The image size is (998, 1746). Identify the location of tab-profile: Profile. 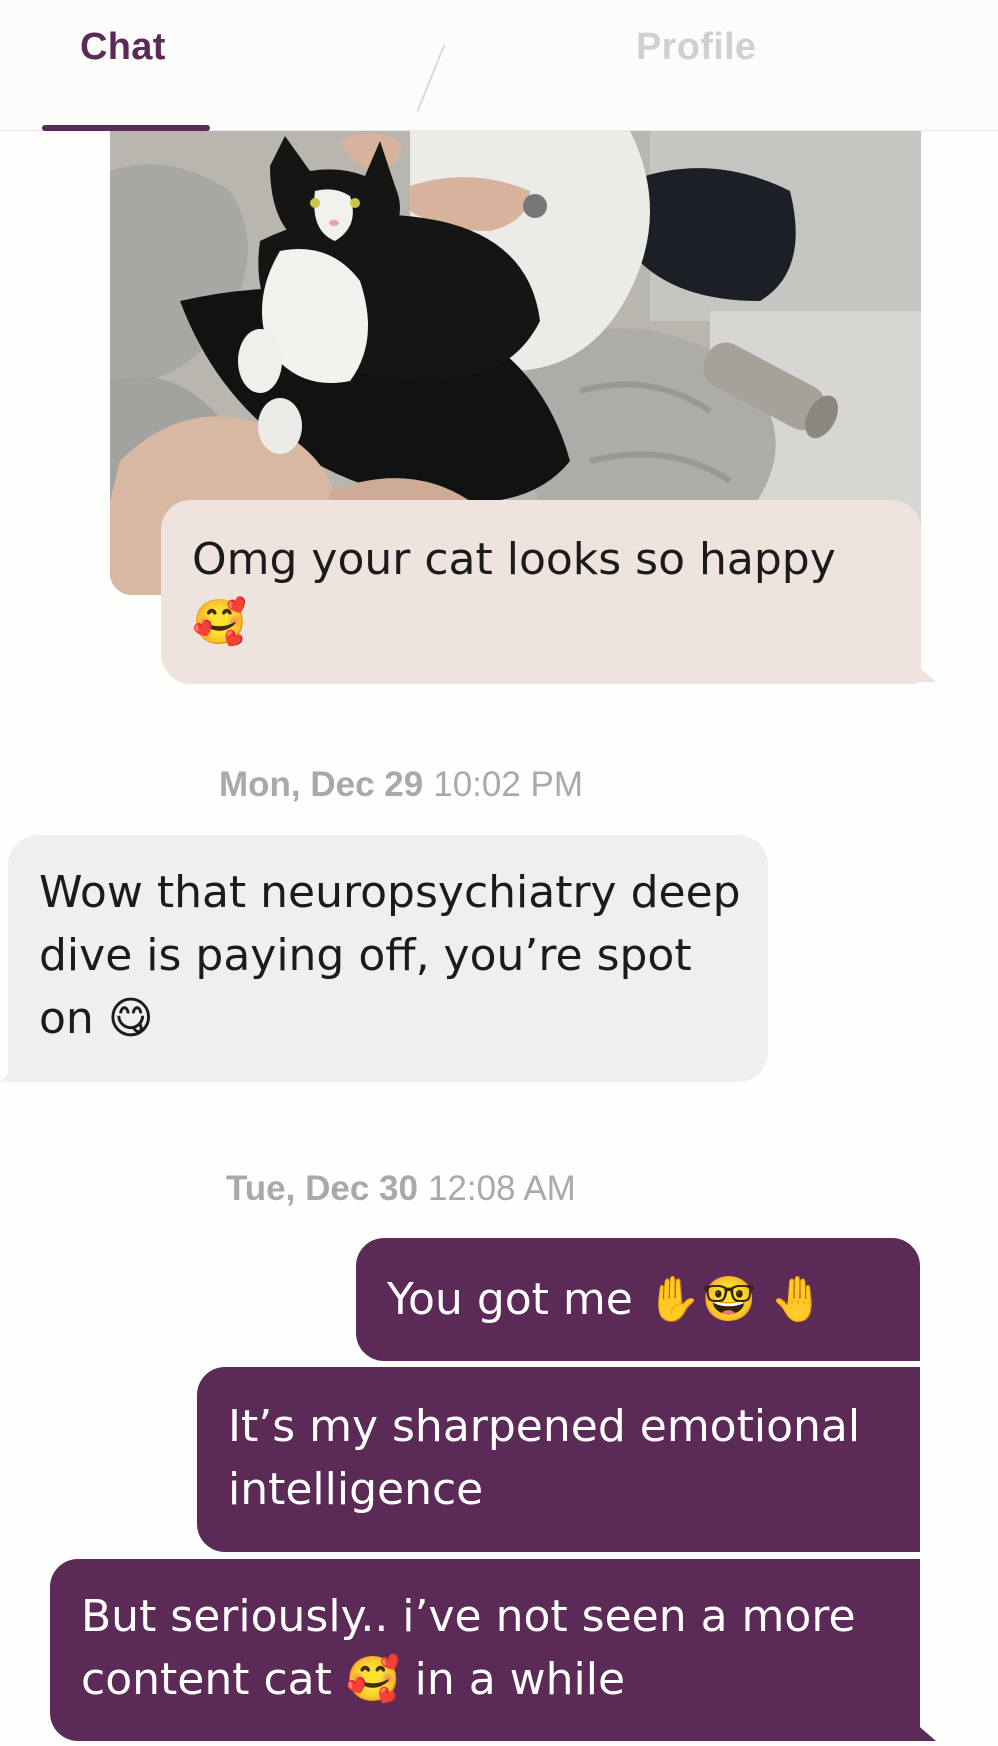
(696, 47).